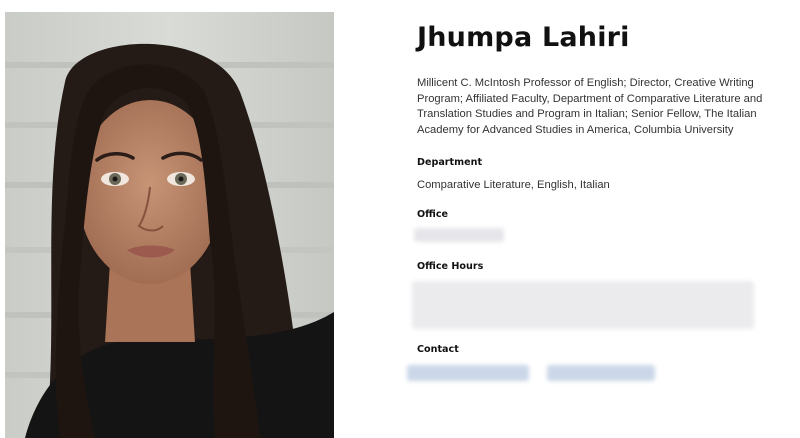 This screenshot has width=800, height=438. Describe the element at coordinates (438, 349) in the screenshot. I see `contact-label: Contact` at that location.